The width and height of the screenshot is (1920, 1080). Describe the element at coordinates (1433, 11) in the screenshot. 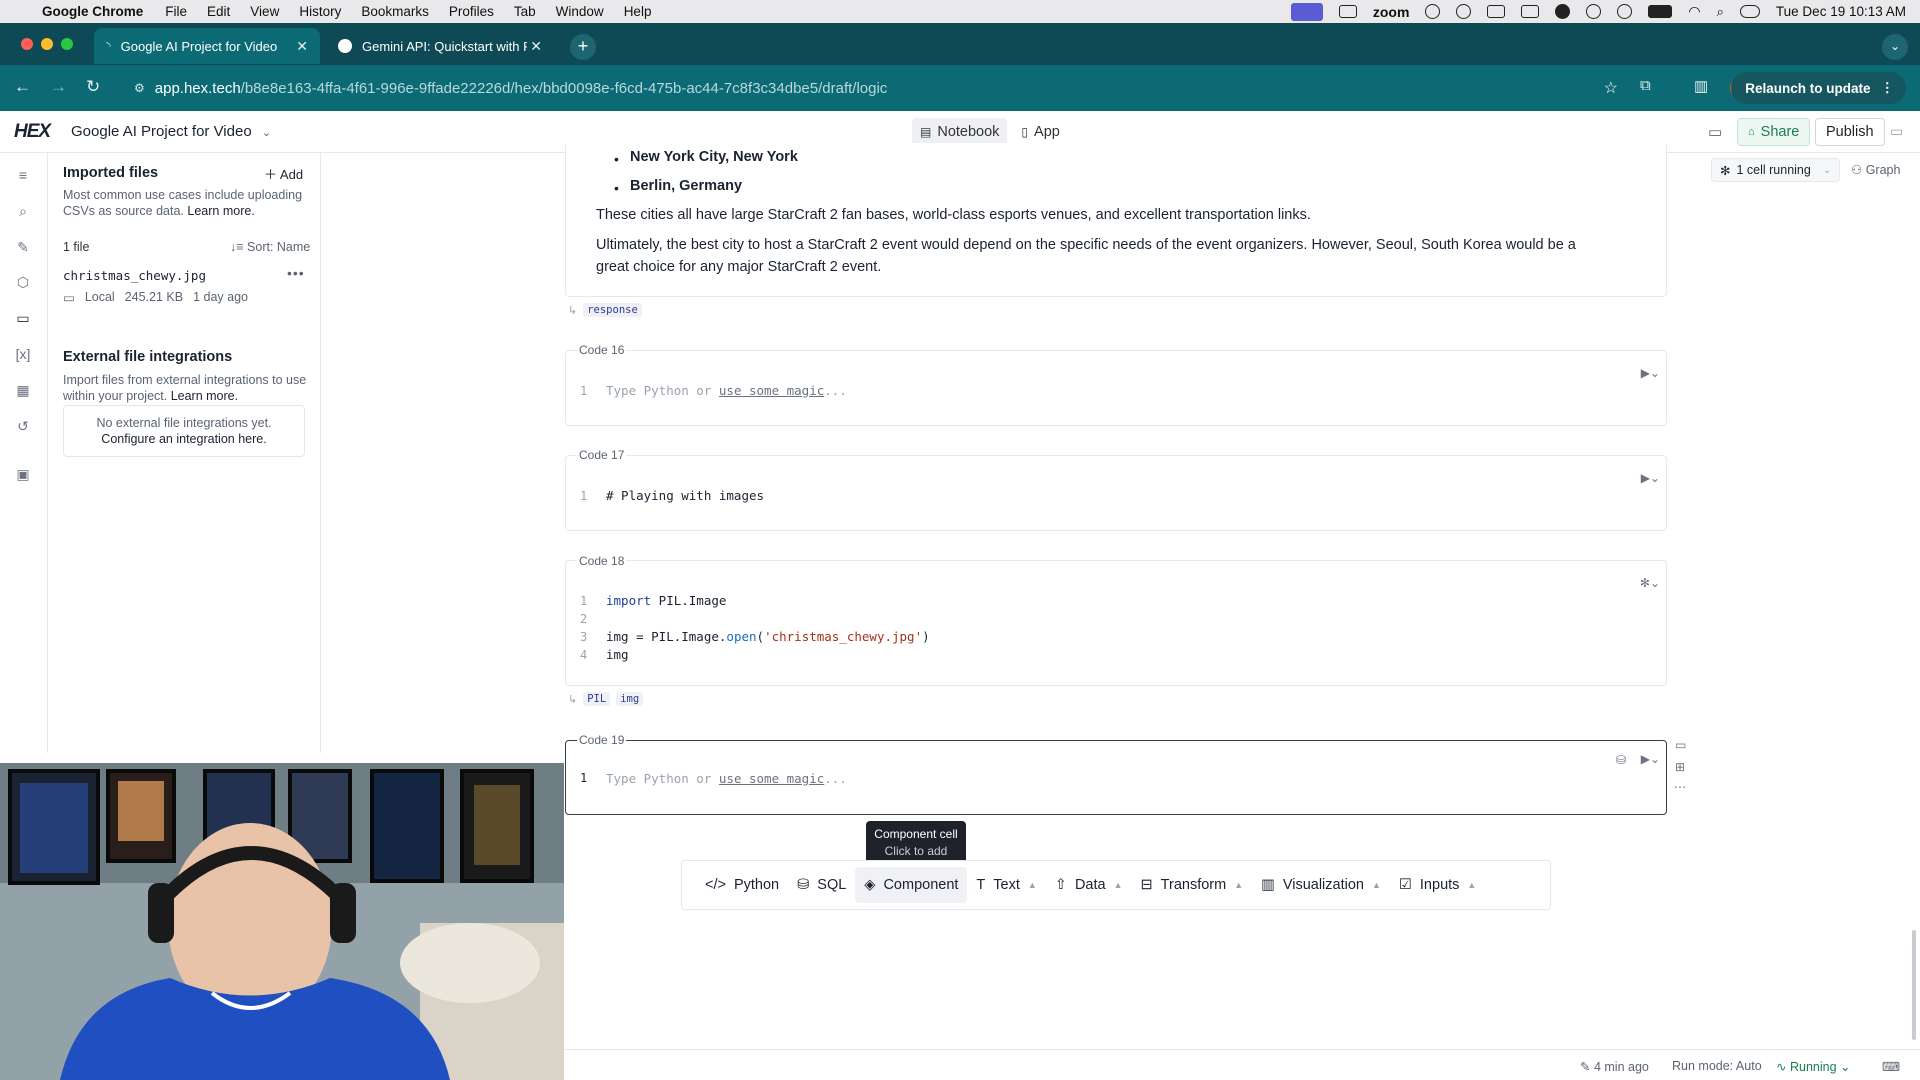

I see `hash-icon` at that location.